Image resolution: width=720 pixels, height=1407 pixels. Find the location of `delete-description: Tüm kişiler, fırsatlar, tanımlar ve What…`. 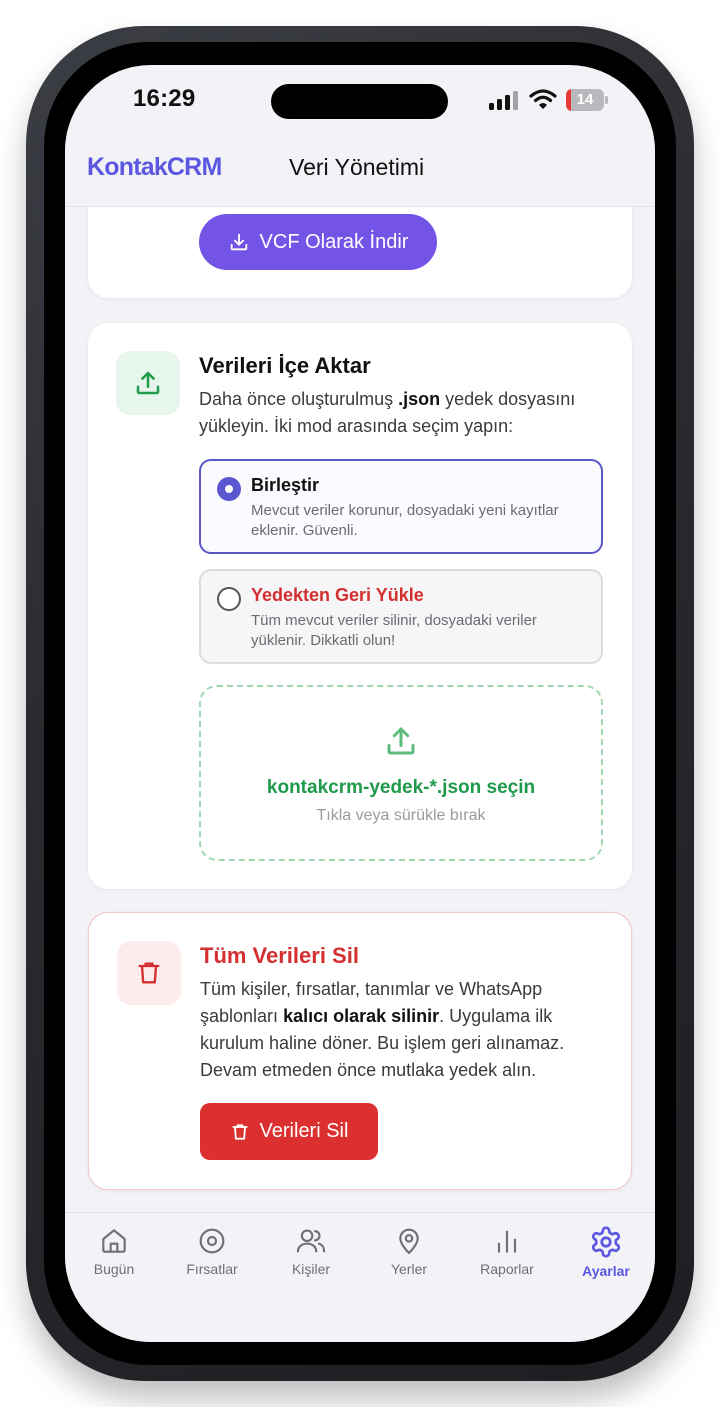

delete-description: Tüm kişiler, fırsatlar, tanımlar ve What… is located at coordinates (382, 1029).